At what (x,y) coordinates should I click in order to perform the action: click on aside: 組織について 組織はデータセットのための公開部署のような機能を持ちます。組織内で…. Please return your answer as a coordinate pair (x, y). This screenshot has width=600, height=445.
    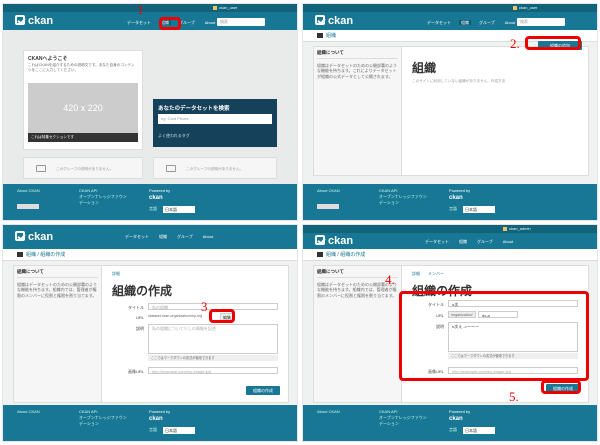
    Looking at the image, I should click on (58, 334).